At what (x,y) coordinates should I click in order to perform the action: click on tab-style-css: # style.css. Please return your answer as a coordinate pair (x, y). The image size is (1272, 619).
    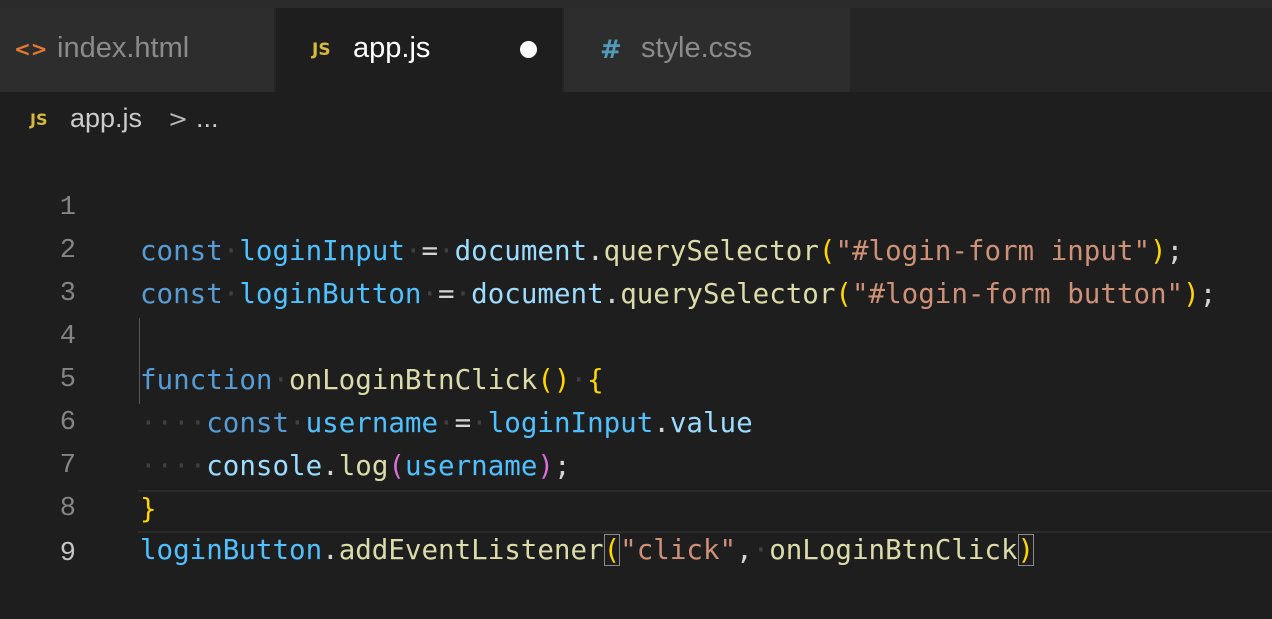
    Looking at the image, I should click on (707, 50).